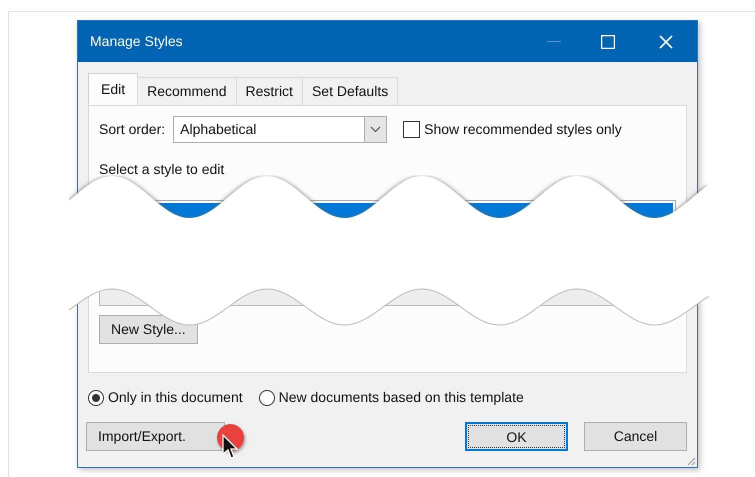 The width and height of the screenshot is (755, 477). I want to click on chevron-down-icon, so click(376, 129).